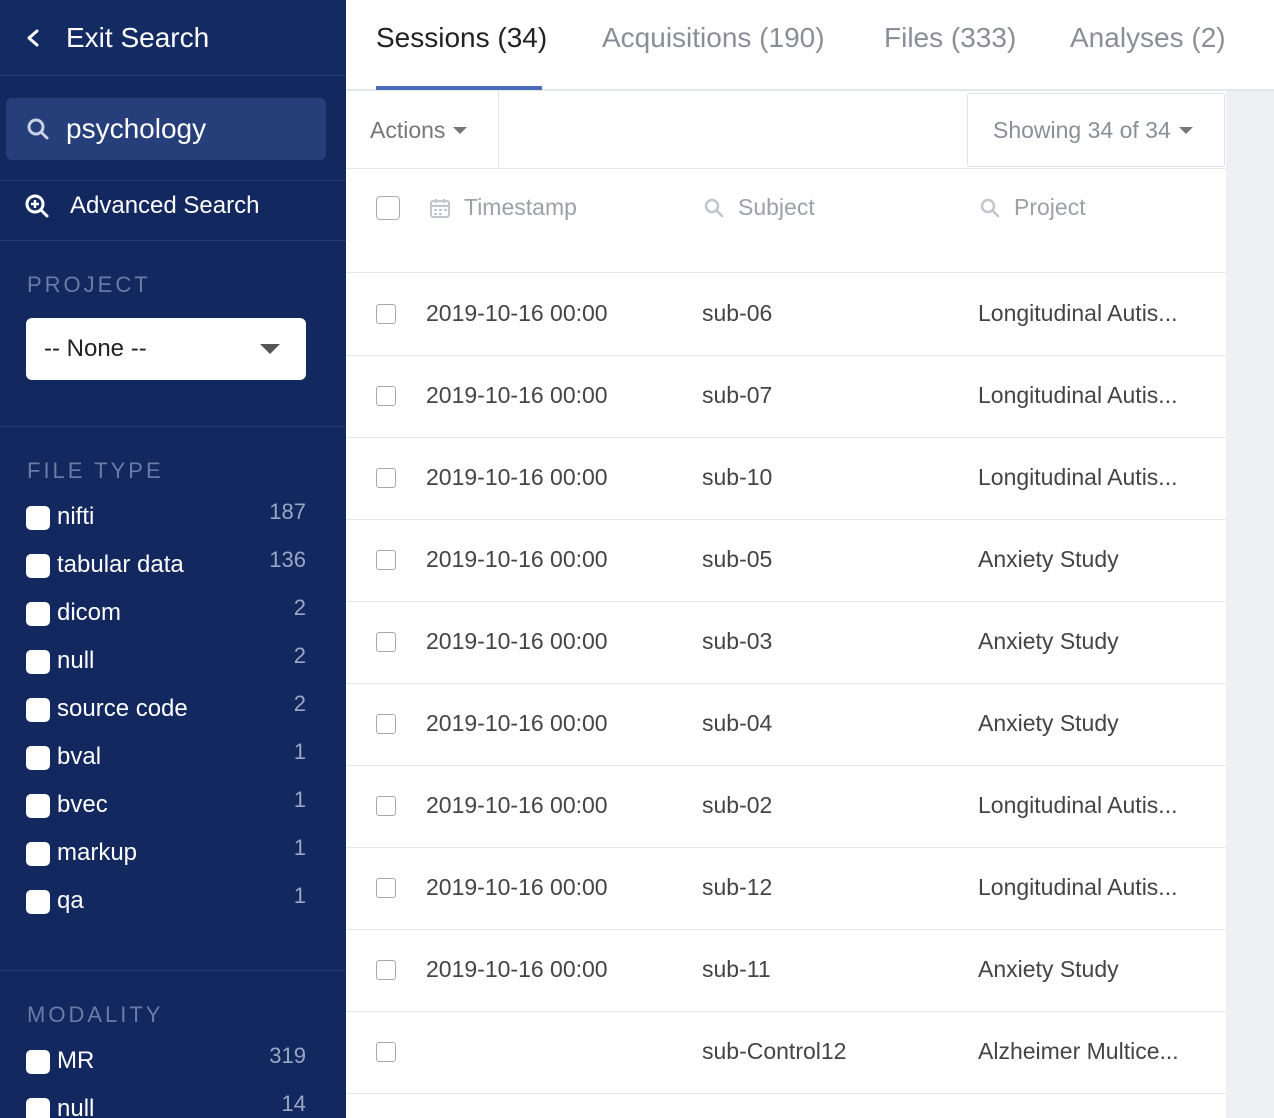 The width and height of the screenshot is (1274, 1118). What do you see at coordinates (166, 349) in the screenshot?
I see `project-select: -- None --` at bounding box center [166, 349].